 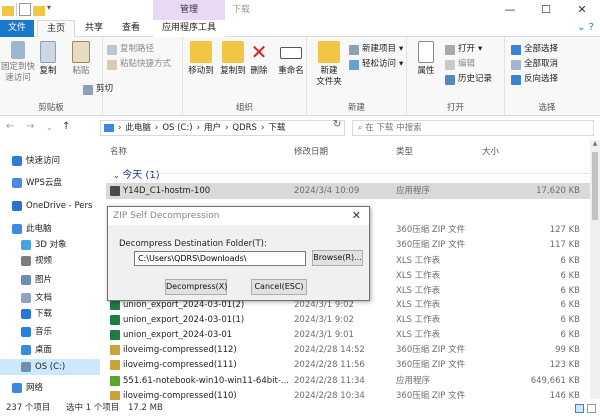 What do you see at coordinates (579, 408) in the screenshot?
I see `details-view-icon` at bounding box center [579, 408].